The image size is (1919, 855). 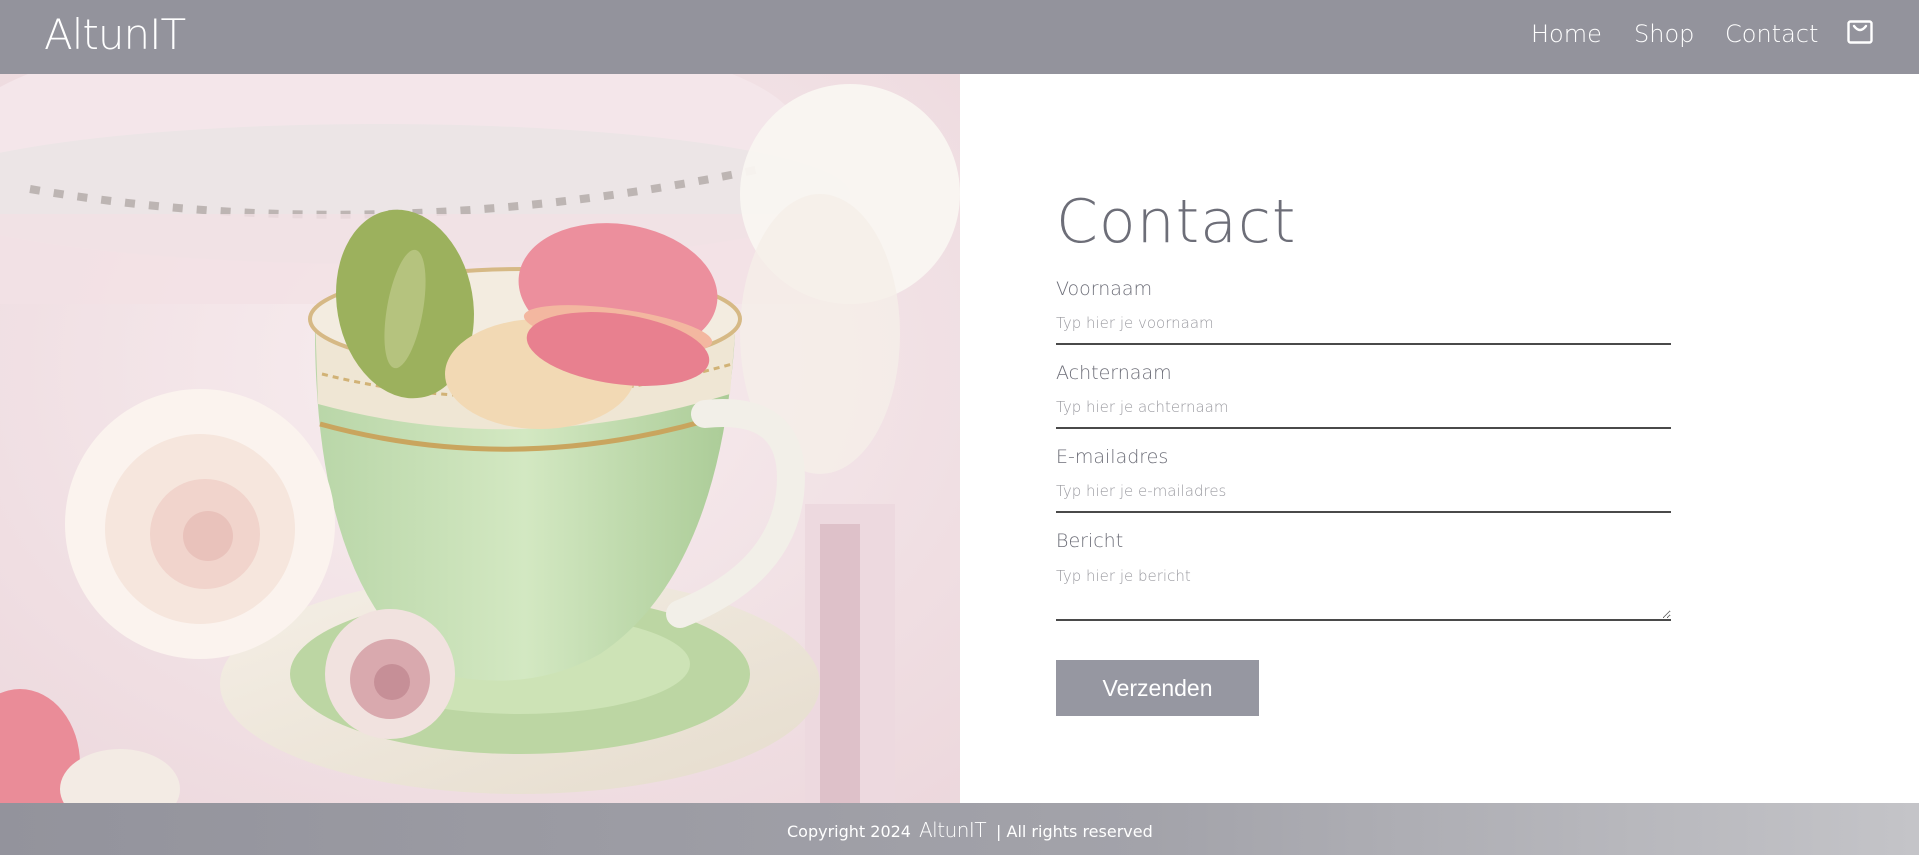 What do you see at coordinates (1090, 541) in the screenshot?
I see `message-label: Bericht` at bounding box center [1090, 541].